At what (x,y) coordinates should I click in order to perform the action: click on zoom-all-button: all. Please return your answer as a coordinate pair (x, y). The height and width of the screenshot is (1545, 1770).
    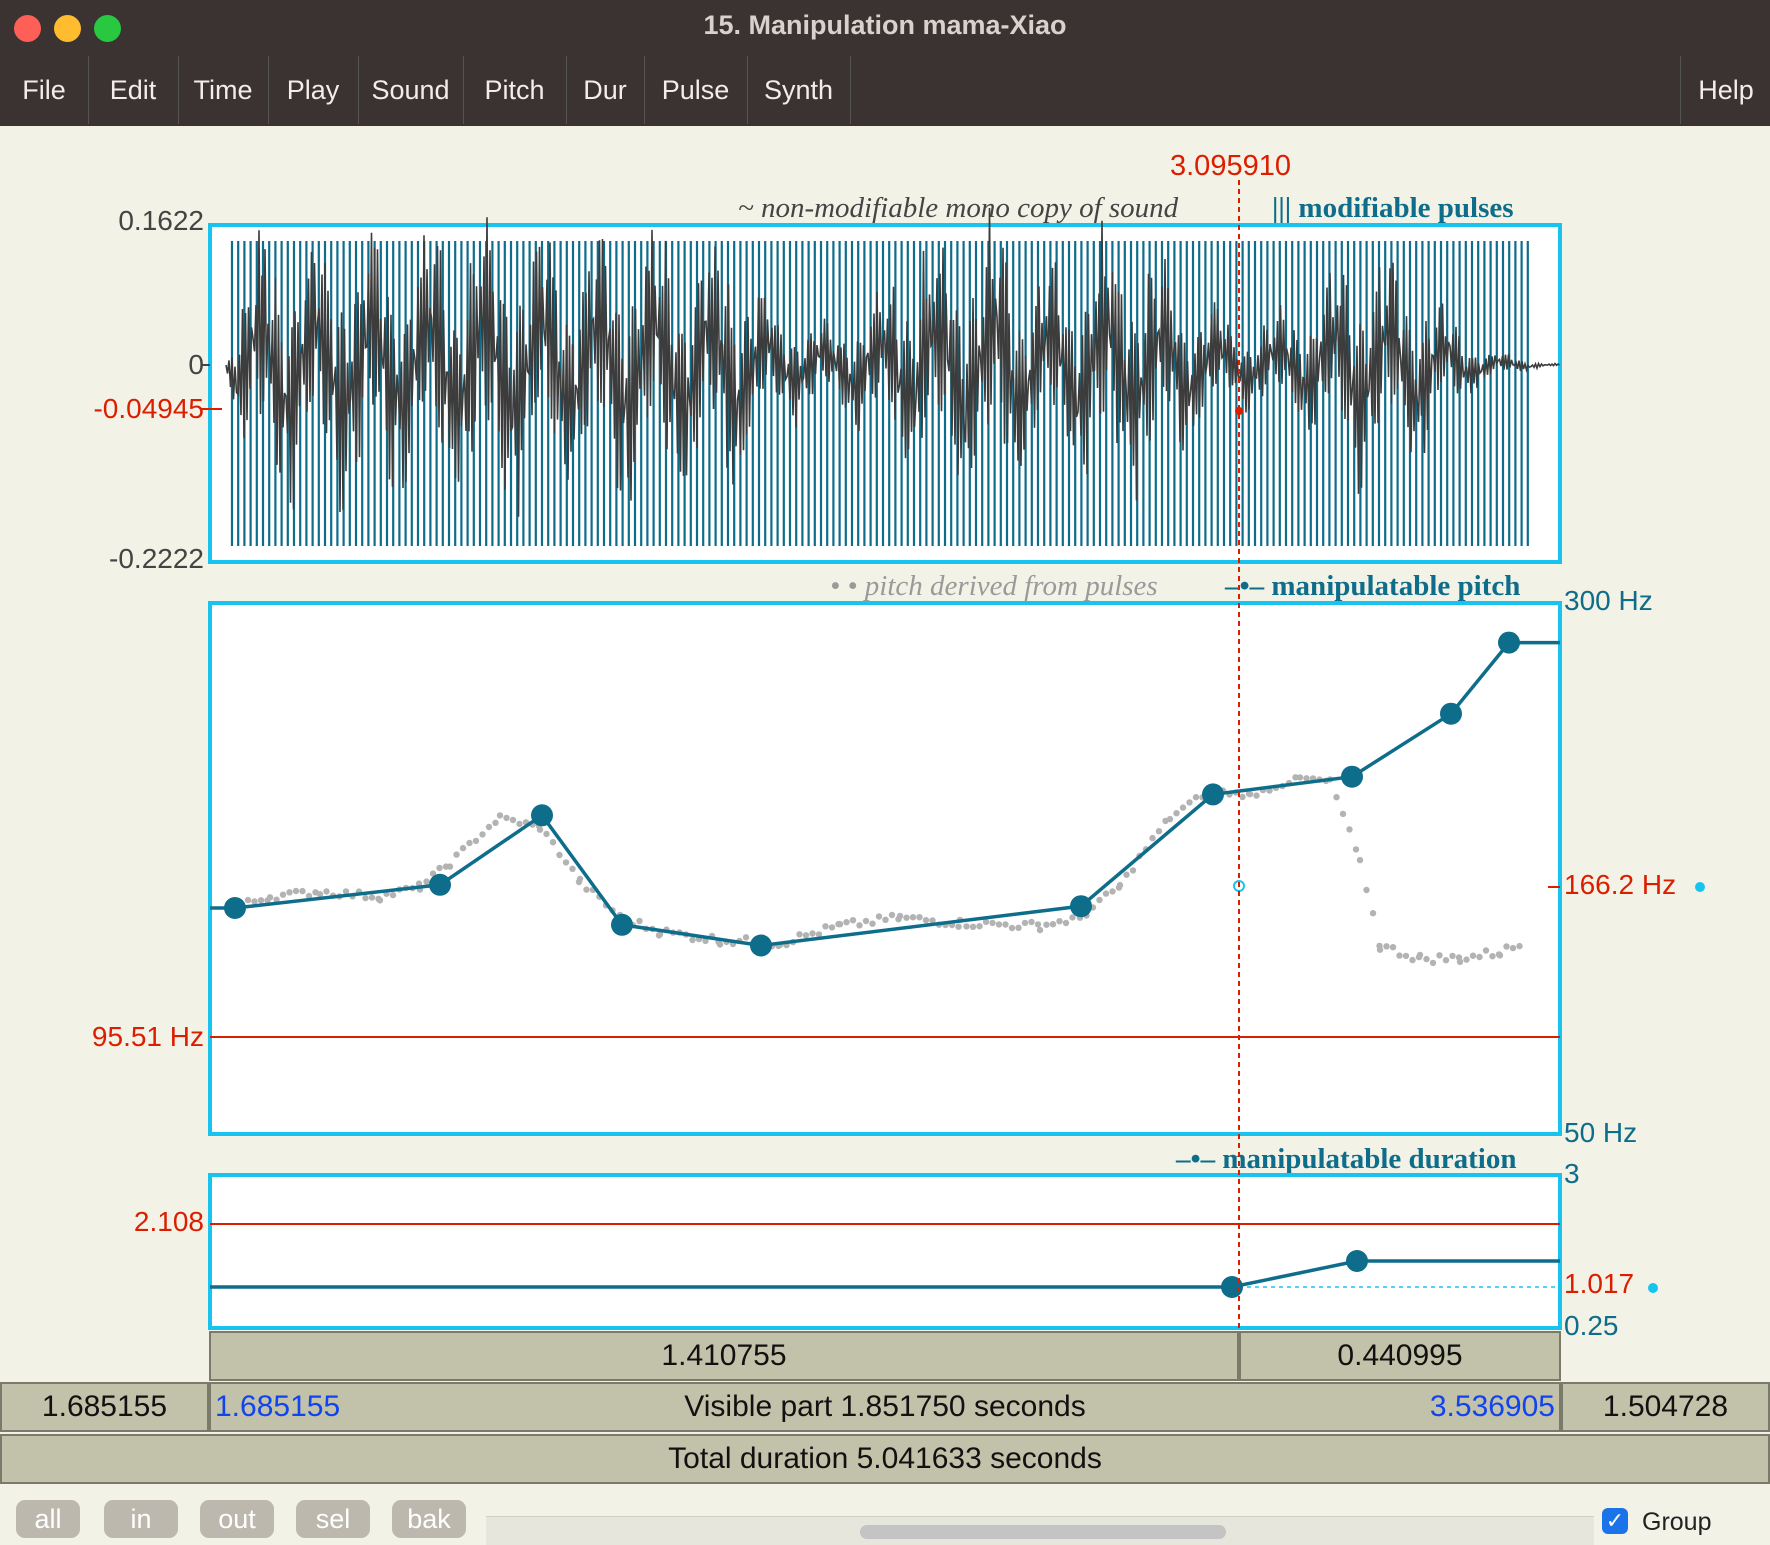
    Looking at the image, I should click on (48, 1519).